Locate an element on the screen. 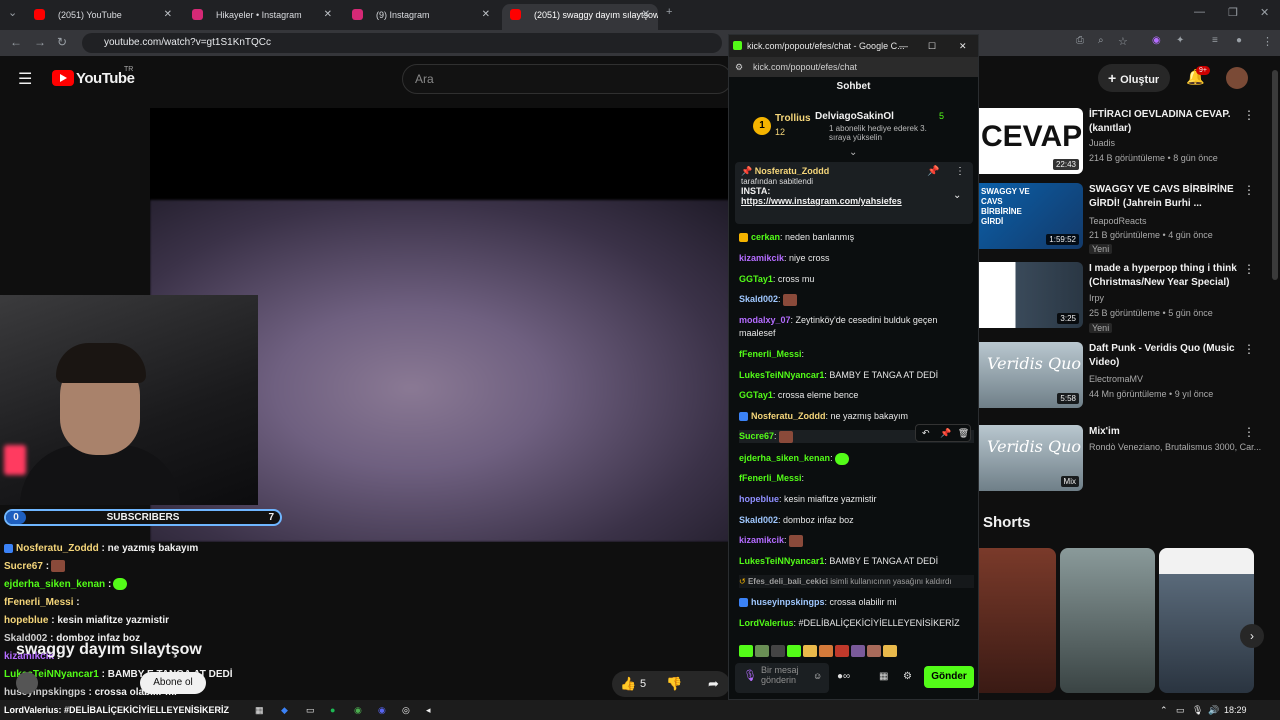  emoji-icon: ☺ is located at coordinates (817, 676).